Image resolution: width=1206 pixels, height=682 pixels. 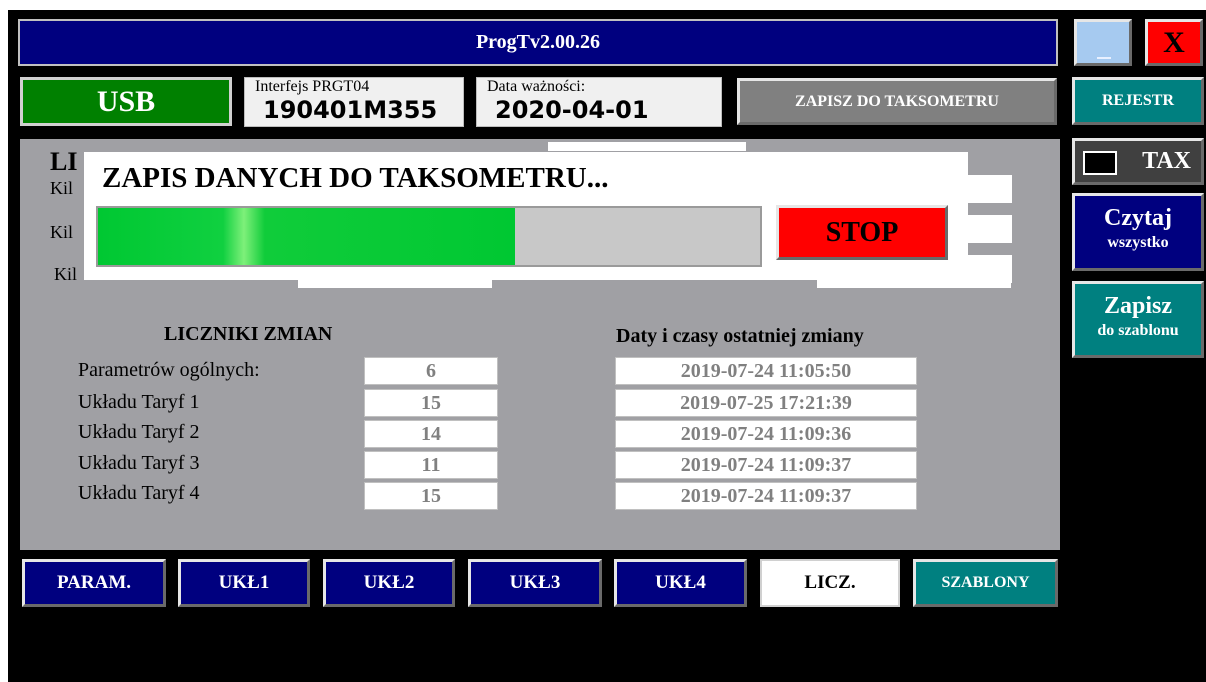 I want to click on usb-status-indicator: USB, so click(x=126, y=101).